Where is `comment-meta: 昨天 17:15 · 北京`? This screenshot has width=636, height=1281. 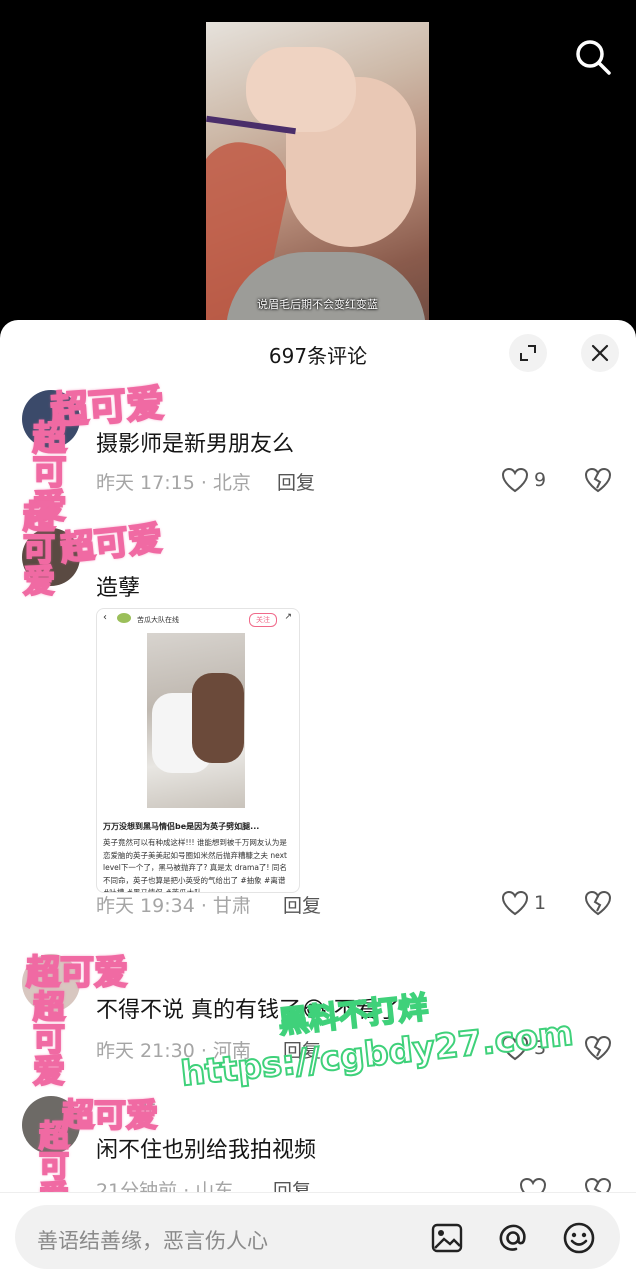 comment-meta: 昨天 17:15 · 北京 is located at coordinates (173, 483).